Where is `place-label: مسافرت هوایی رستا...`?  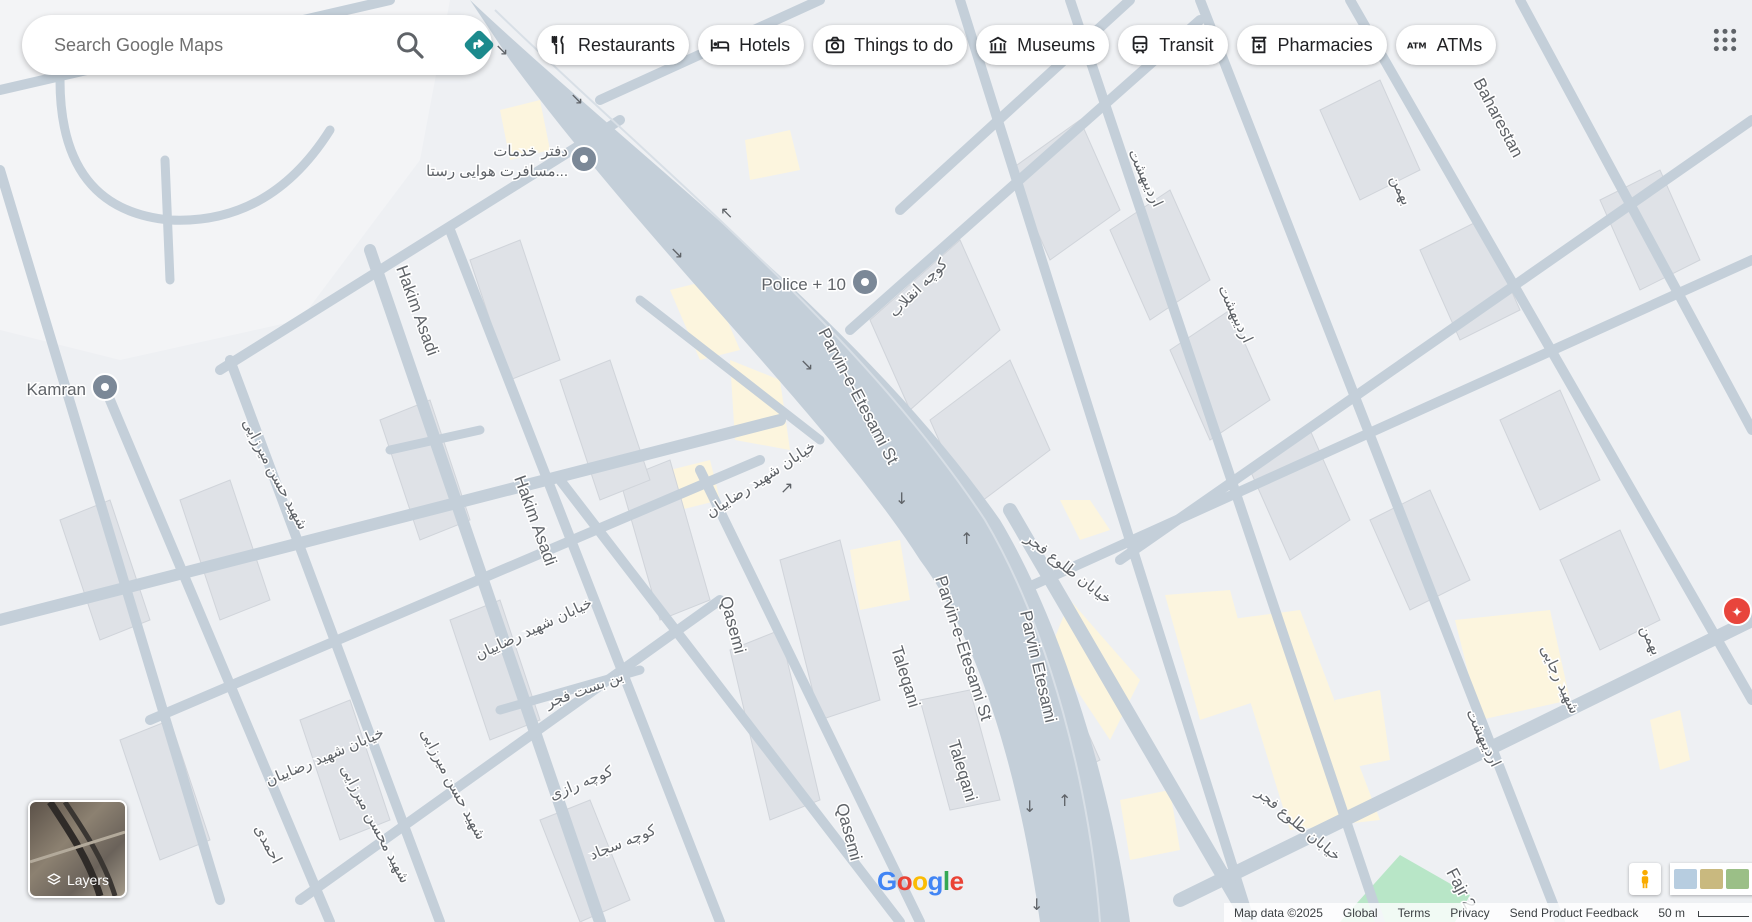 place-label: مسافرت هوایی رستا... is located at coordinates (497, 171).